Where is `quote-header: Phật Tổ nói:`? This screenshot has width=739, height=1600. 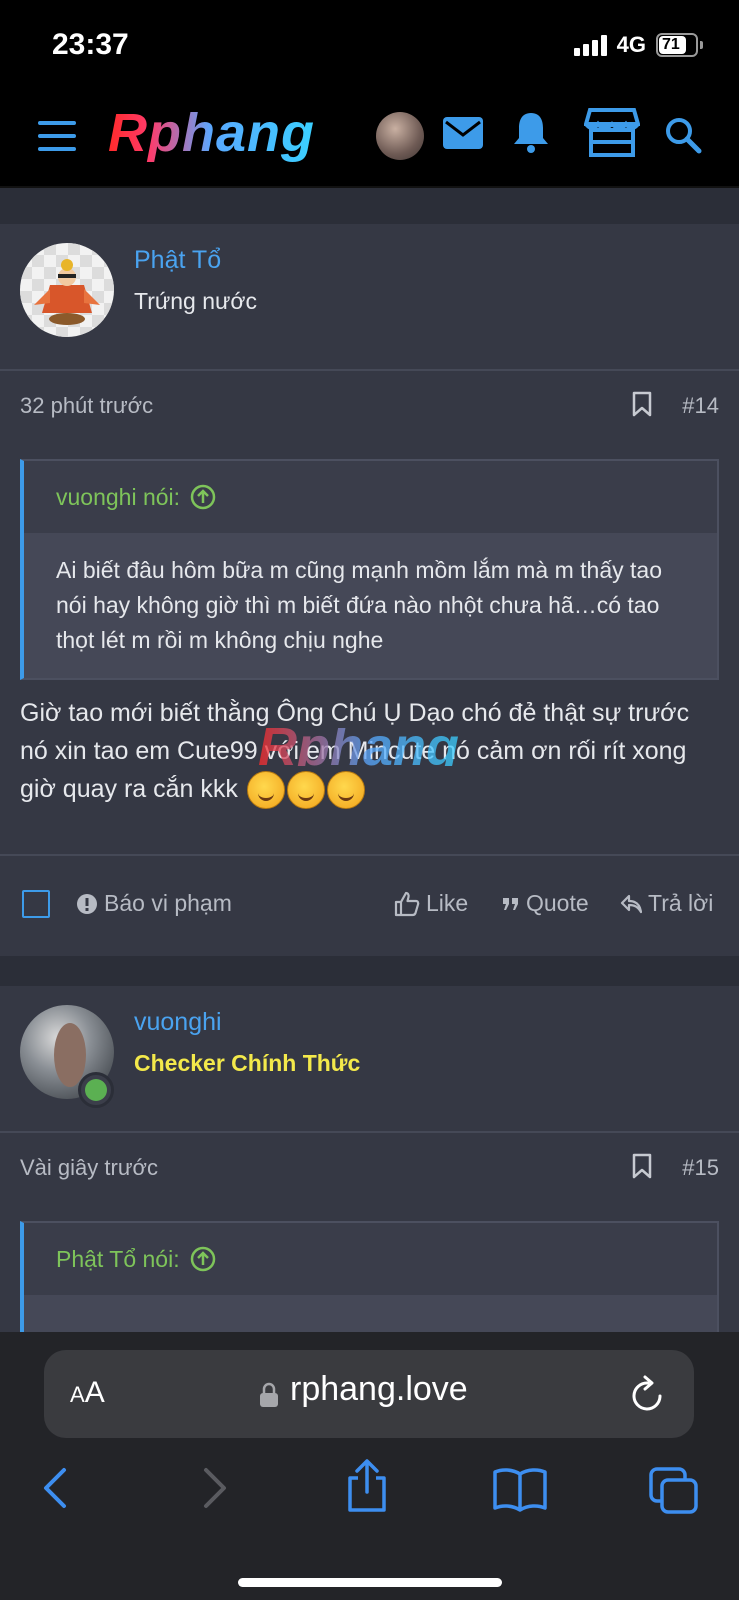 quote-header: Phật Tổ nói: is located at coordinates (370, 1259).